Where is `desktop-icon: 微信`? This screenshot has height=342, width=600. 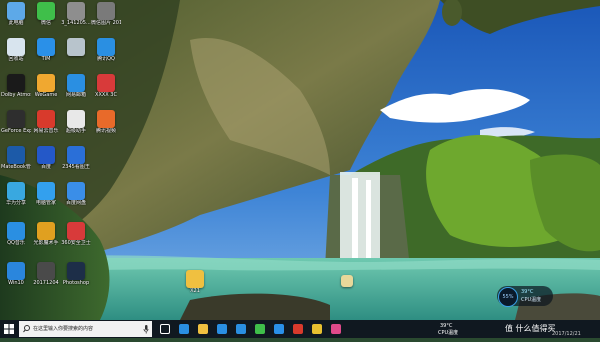
desktop-icon: 微信 is located at coordinates (46, 19).